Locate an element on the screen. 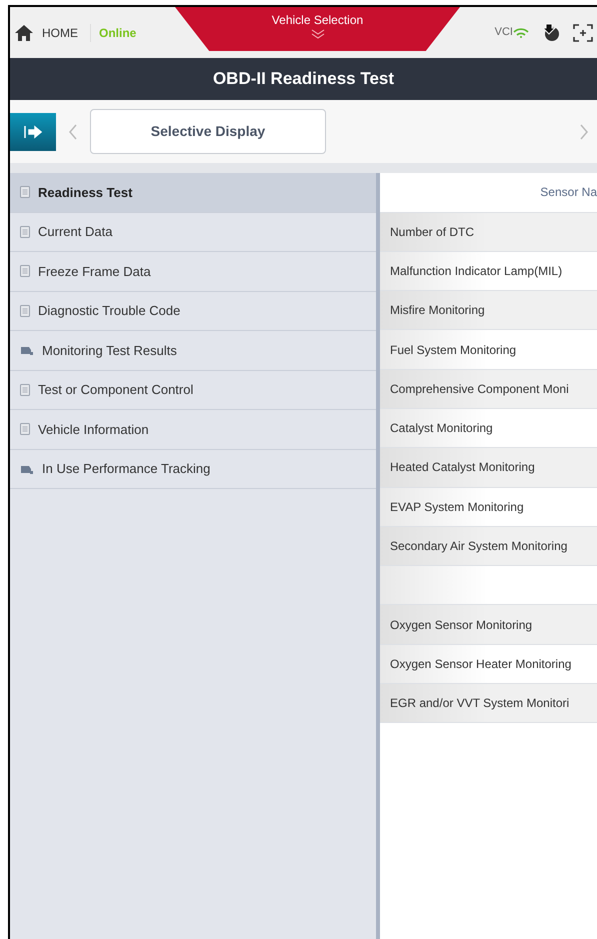 Image resolution: width=597 pixels, height=939 pixels. sensor-name: Comprehensive Component Moni is located at coordinates (479, 389).